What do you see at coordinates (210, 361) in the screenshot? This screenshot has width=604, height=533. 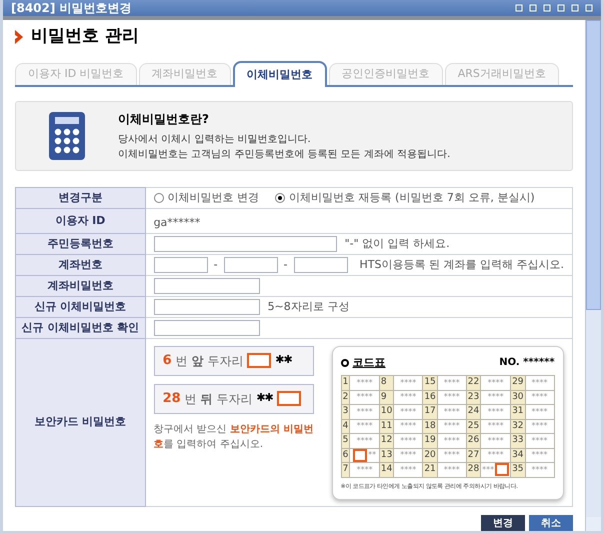 I see `prompt-text: 번 앞 두자리` at bounding box center [210, 361].